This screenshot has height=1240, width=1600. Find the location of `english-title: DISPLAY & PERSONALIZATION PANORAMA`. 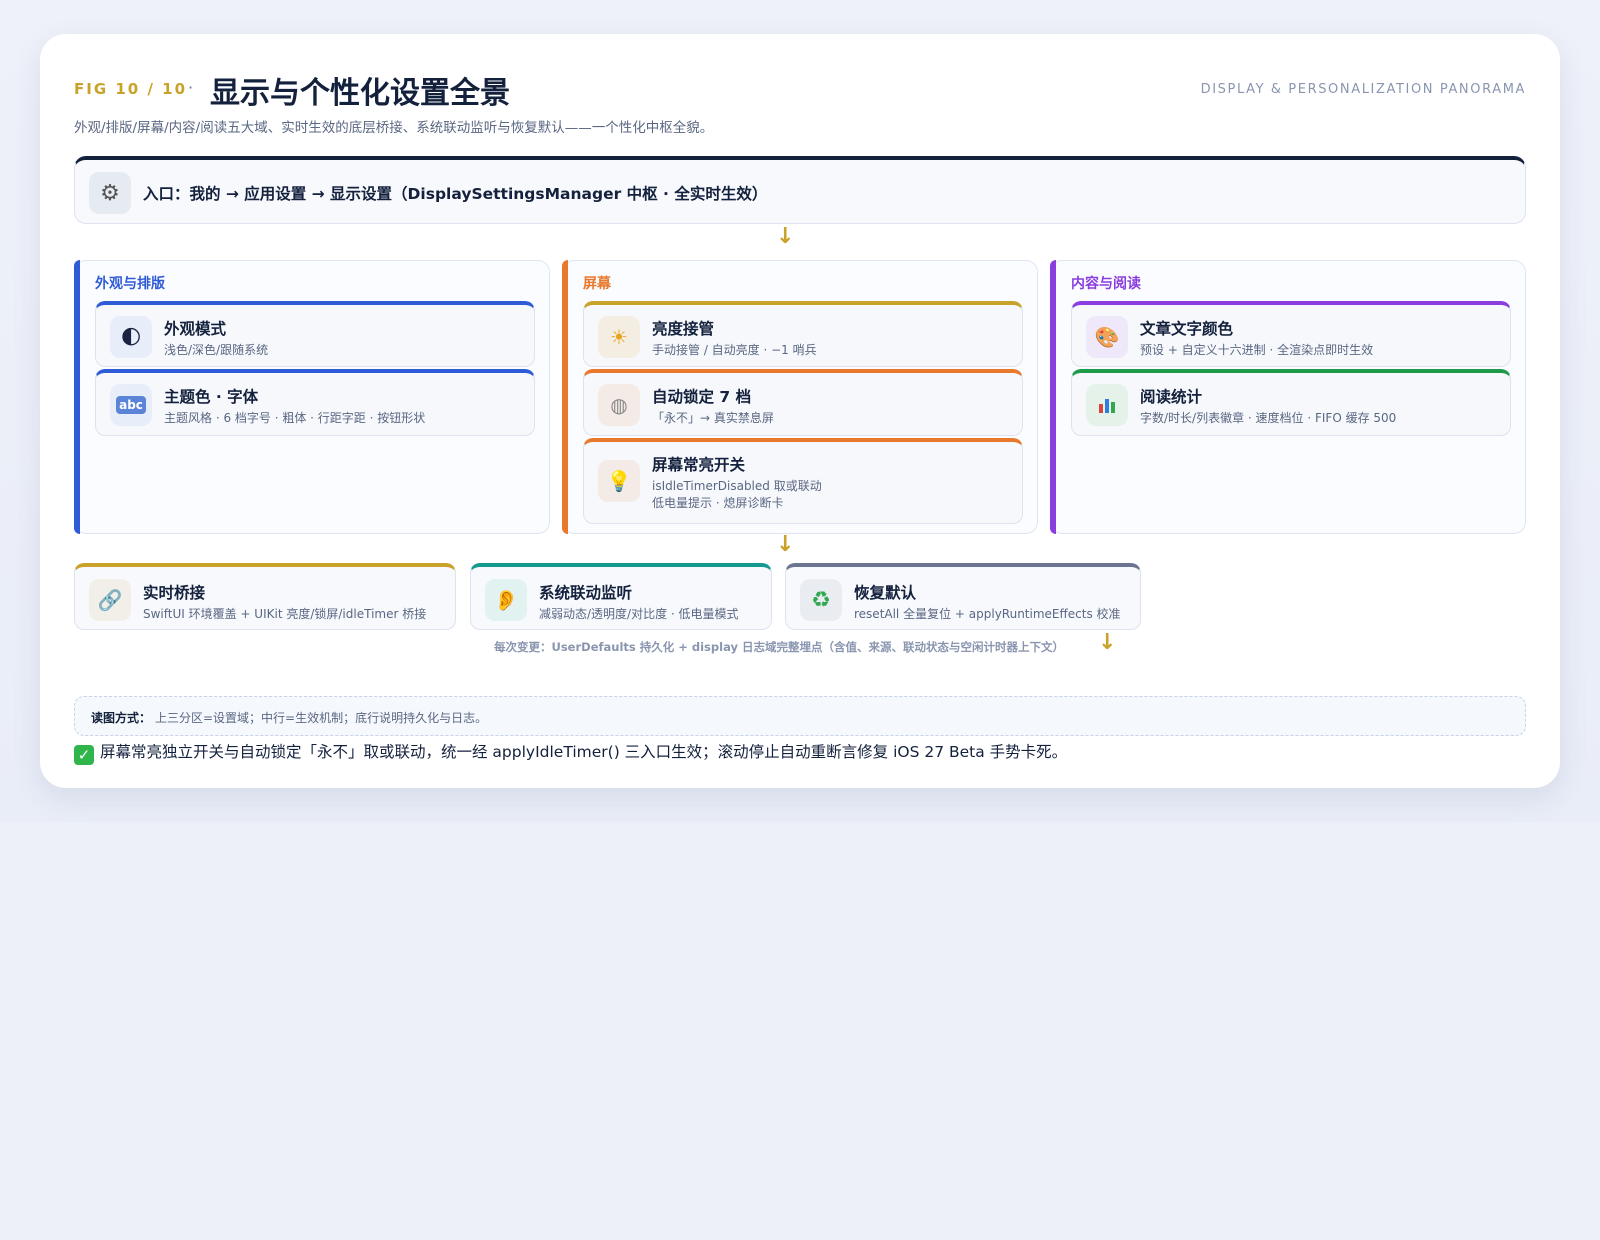

english-title: DISPLAY & PERSONALIZATION PANORAMA is located at coordinates (1363, 89).